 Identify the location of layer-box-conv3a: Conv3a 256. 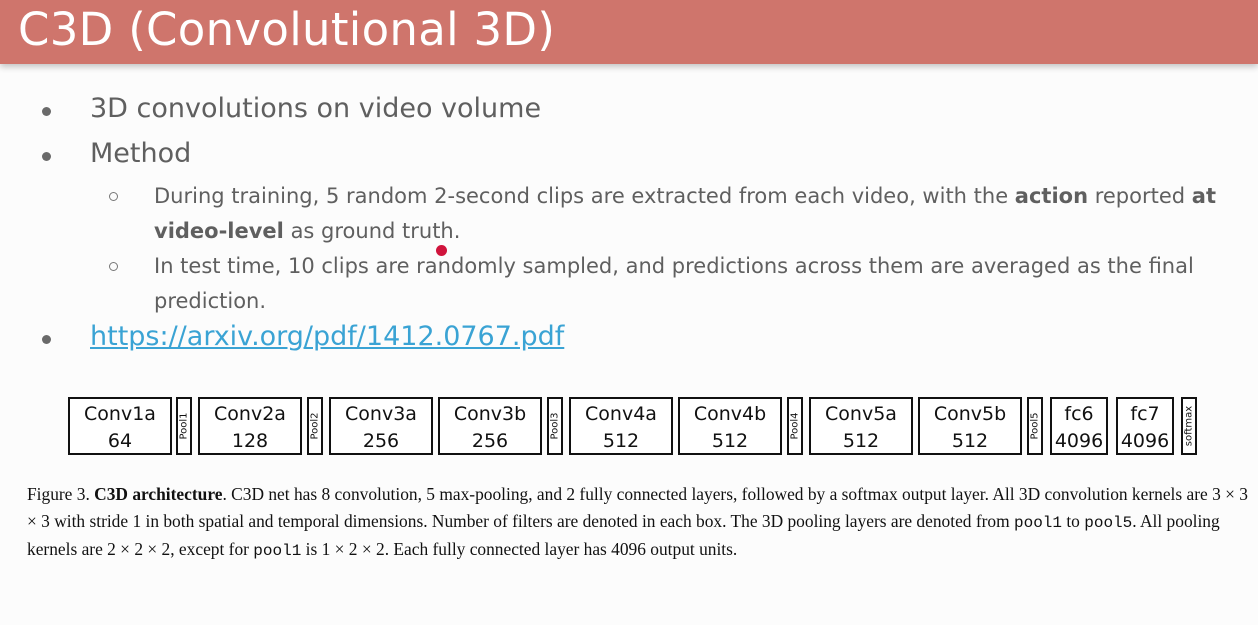
(381, 426).